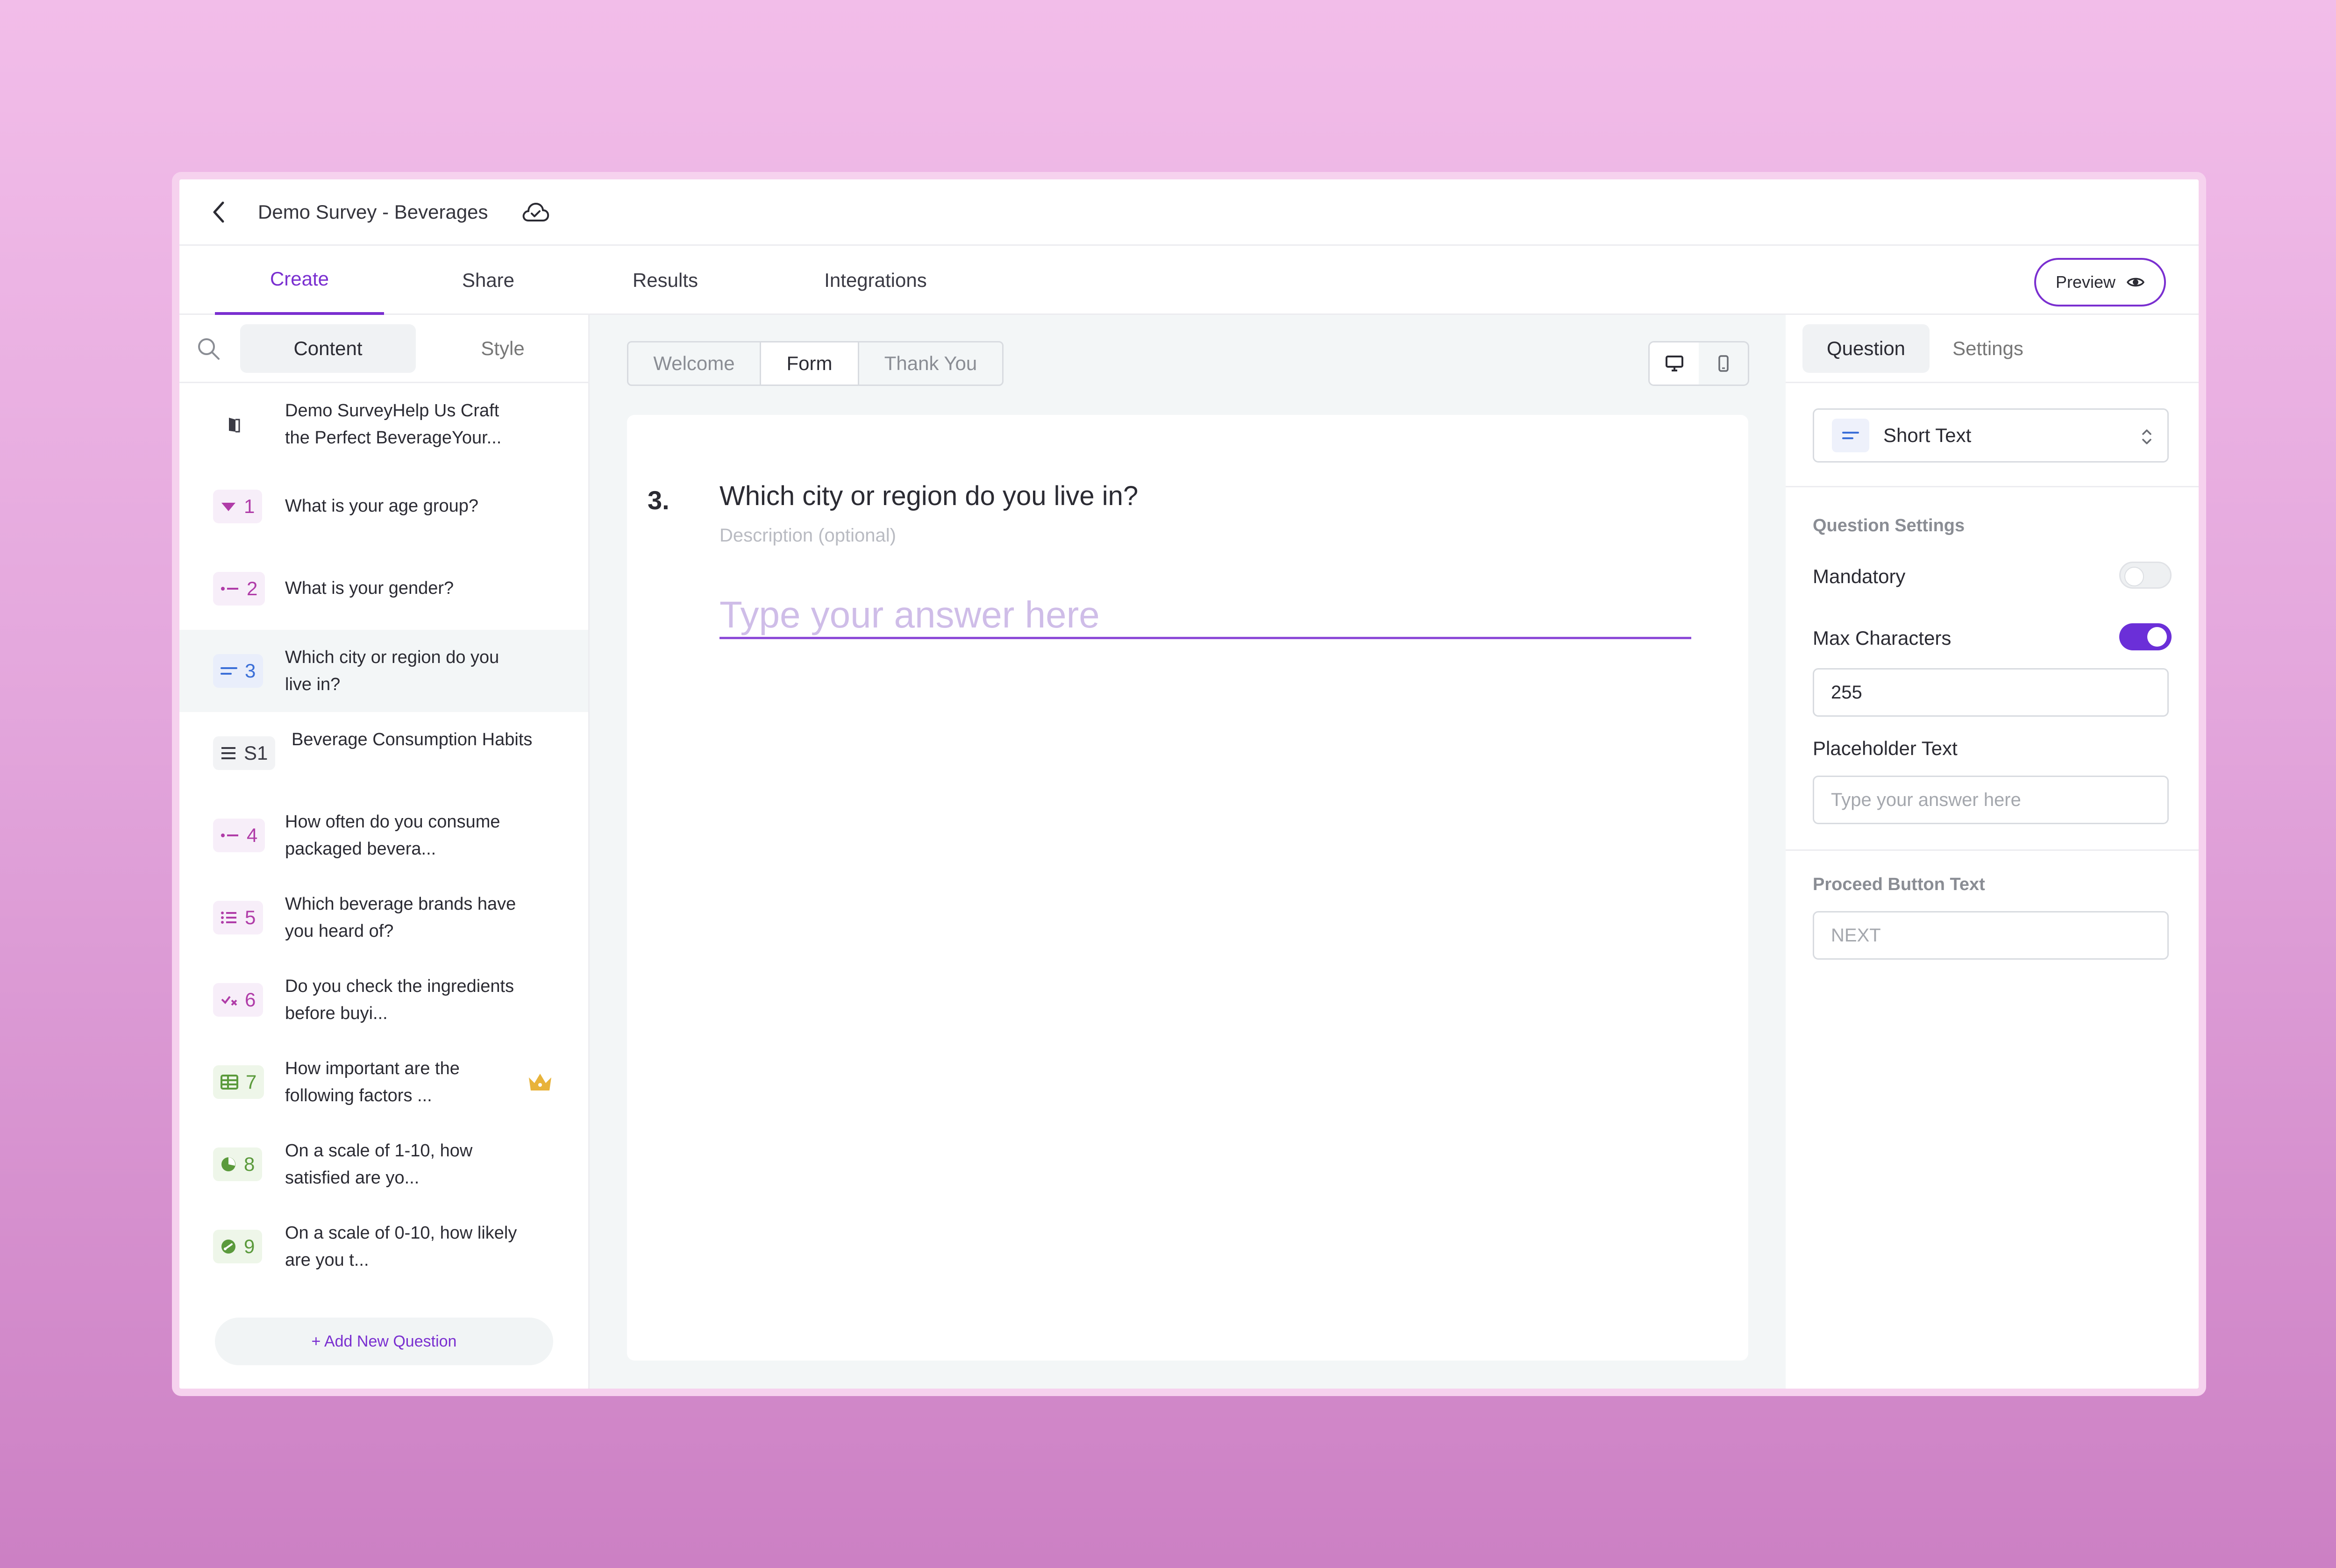 The image size is (2336, 1568). I want to click on matrix-icon, so click(229, 1083).